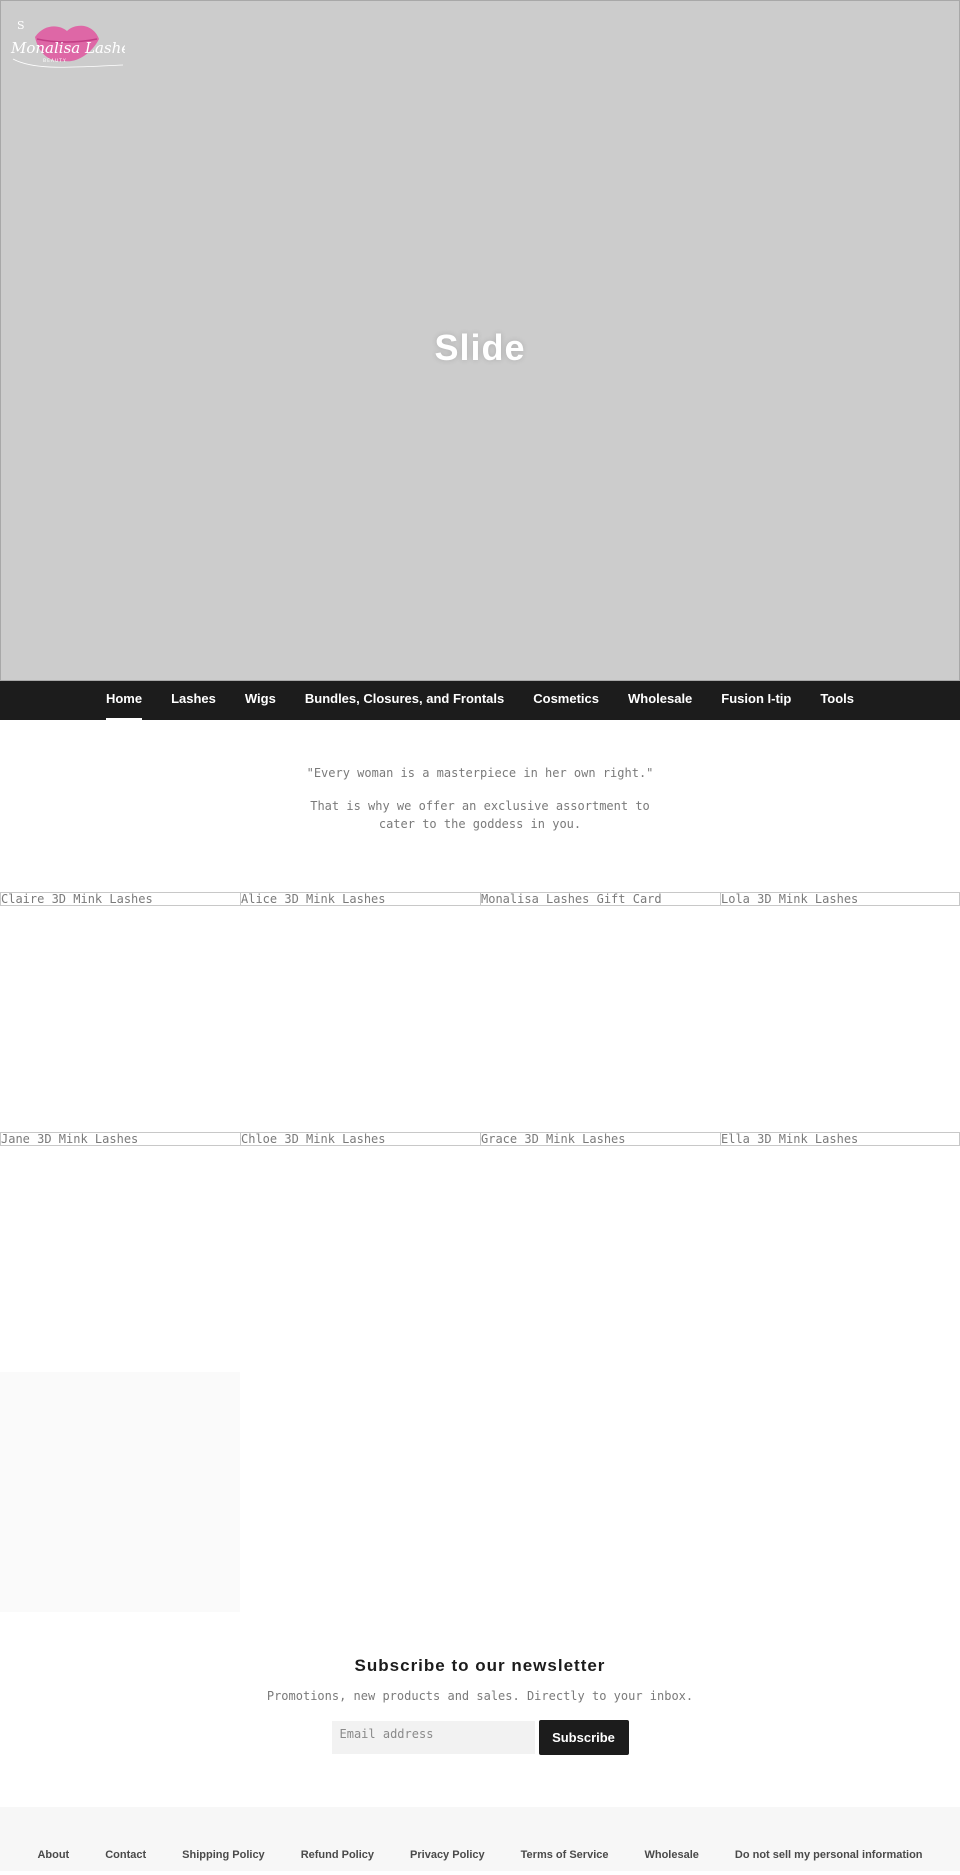 This screenshot has width=960, height=1875. Describe the element at coordinates (671, 1855) in the screenshot. I see `footer-link-wholesale: Wholesale` at that location.